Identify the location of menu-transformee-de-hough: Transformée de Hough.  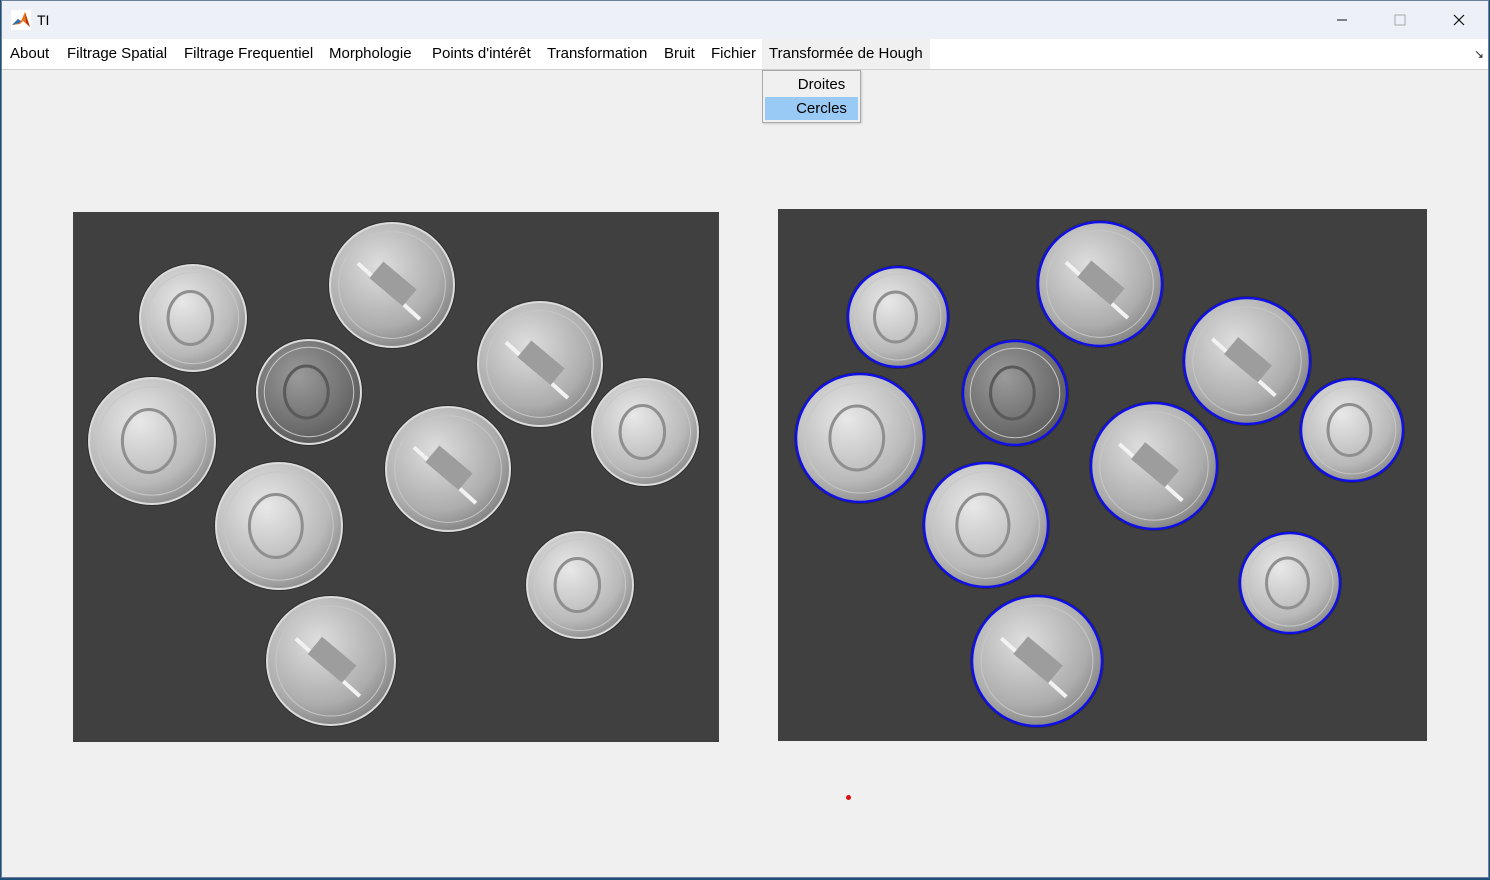
(846, 54).